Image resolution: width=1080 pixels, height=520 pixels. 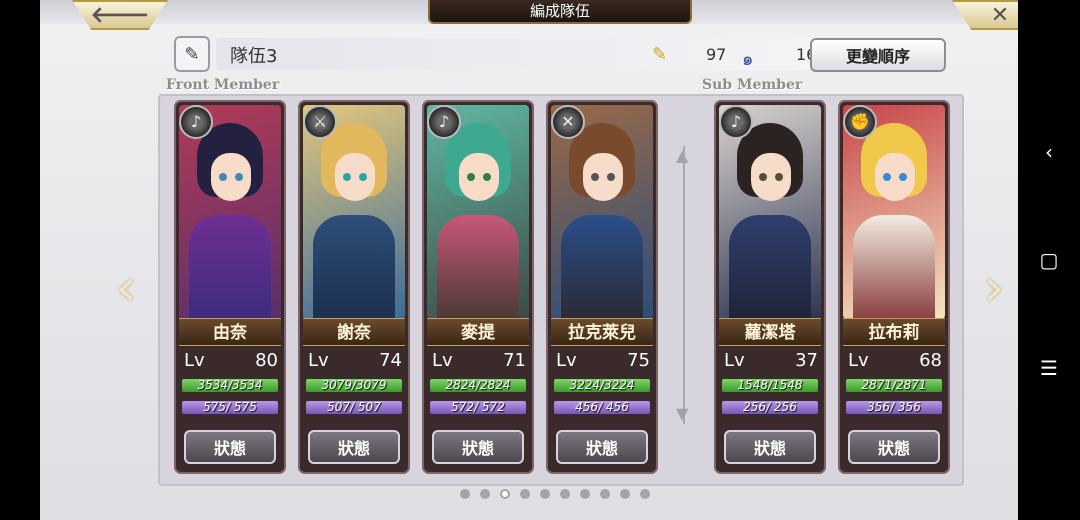 What do you see at coordinates (930, 360) in the screenshot?
I see `level-value: 68` at bounding box center [930, 360].